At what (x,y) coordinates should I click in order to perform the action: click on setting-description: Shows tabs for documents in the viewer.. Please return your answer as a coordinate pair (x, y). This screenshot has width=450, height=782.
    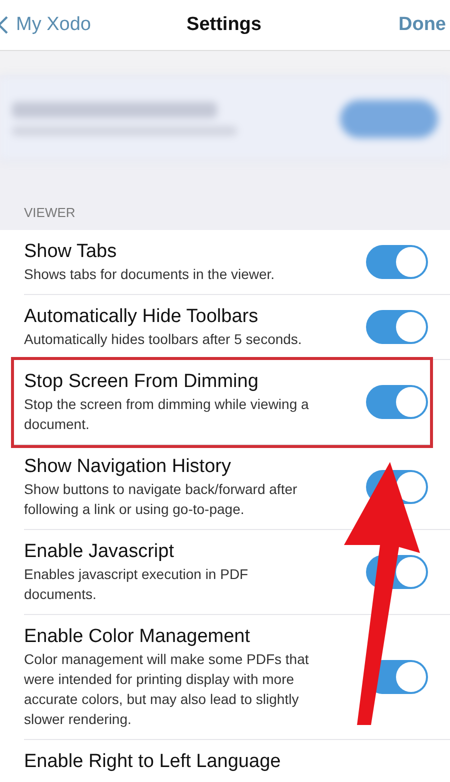
    Looking at the image, I should click on (150, 274).